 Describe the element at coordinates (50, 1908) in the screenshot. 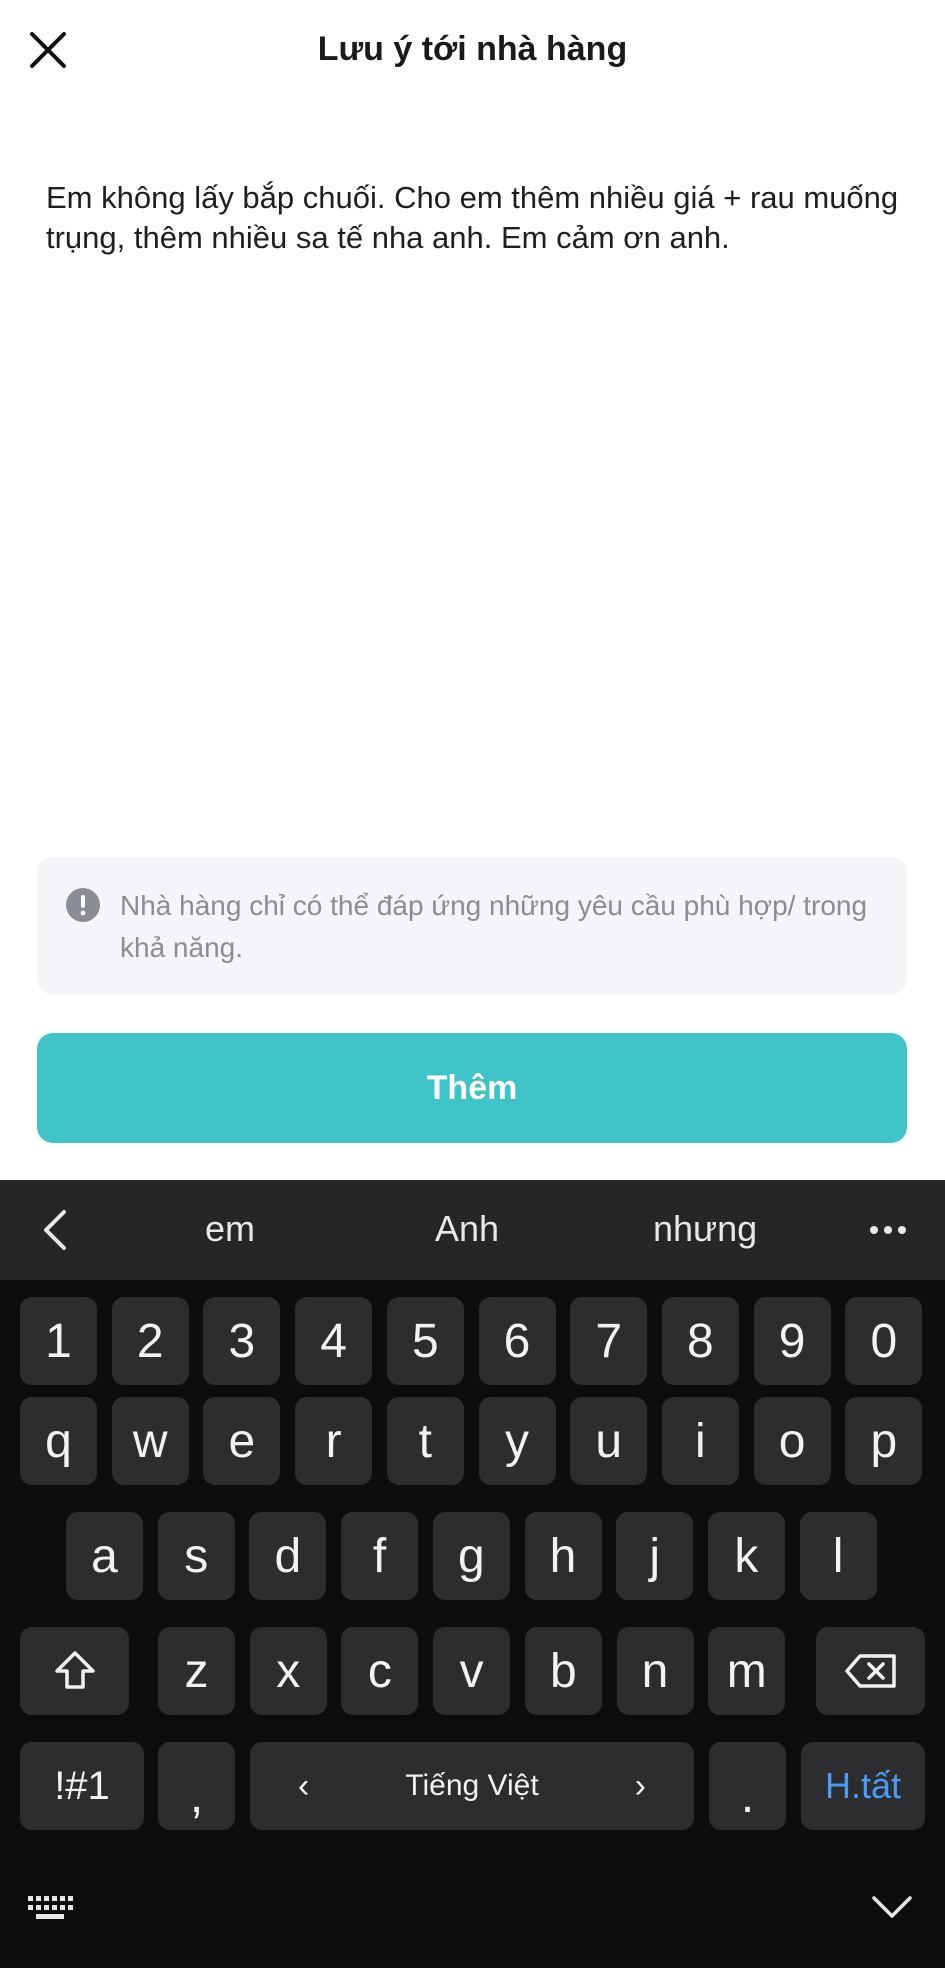

I see `keyboard-icon` at that location.